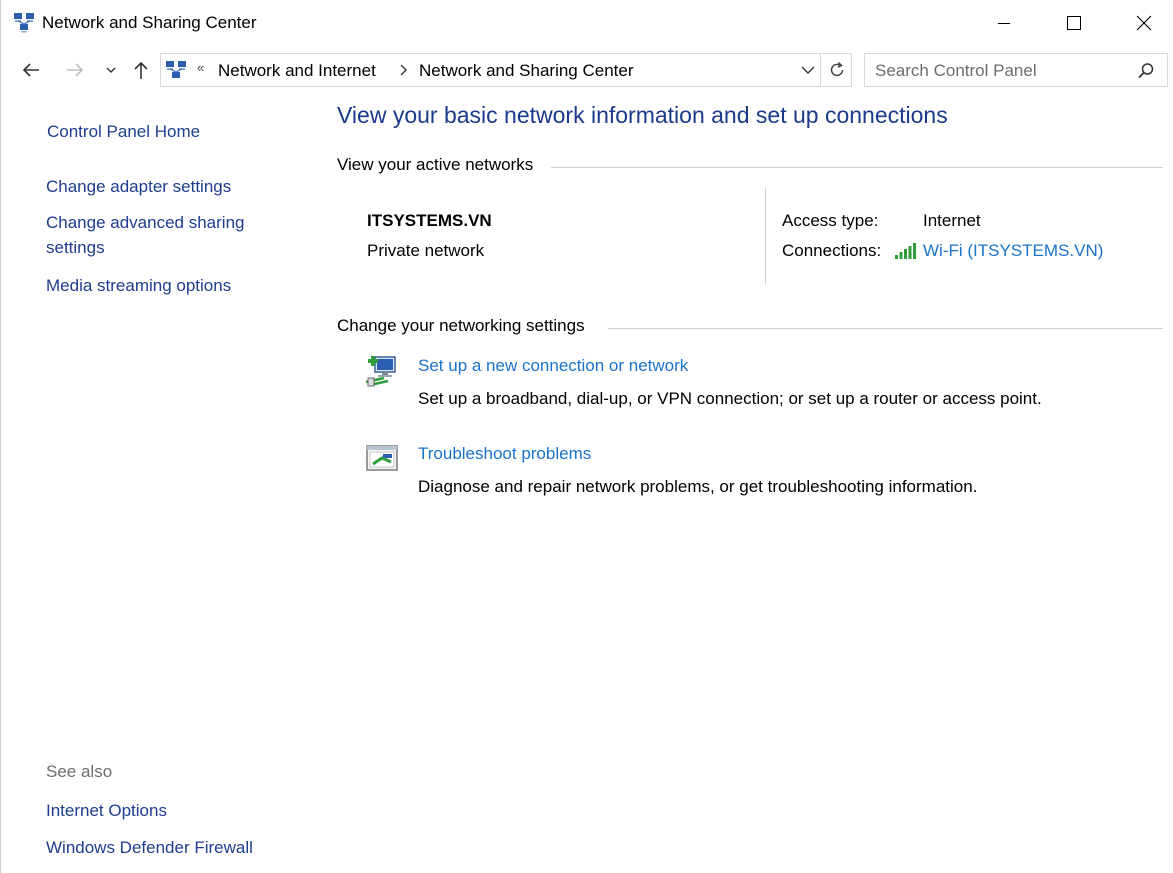 The image size is (1173, 873). I want to click on troubleshoot-link: Troubleshoot problems, so click(504, 454).